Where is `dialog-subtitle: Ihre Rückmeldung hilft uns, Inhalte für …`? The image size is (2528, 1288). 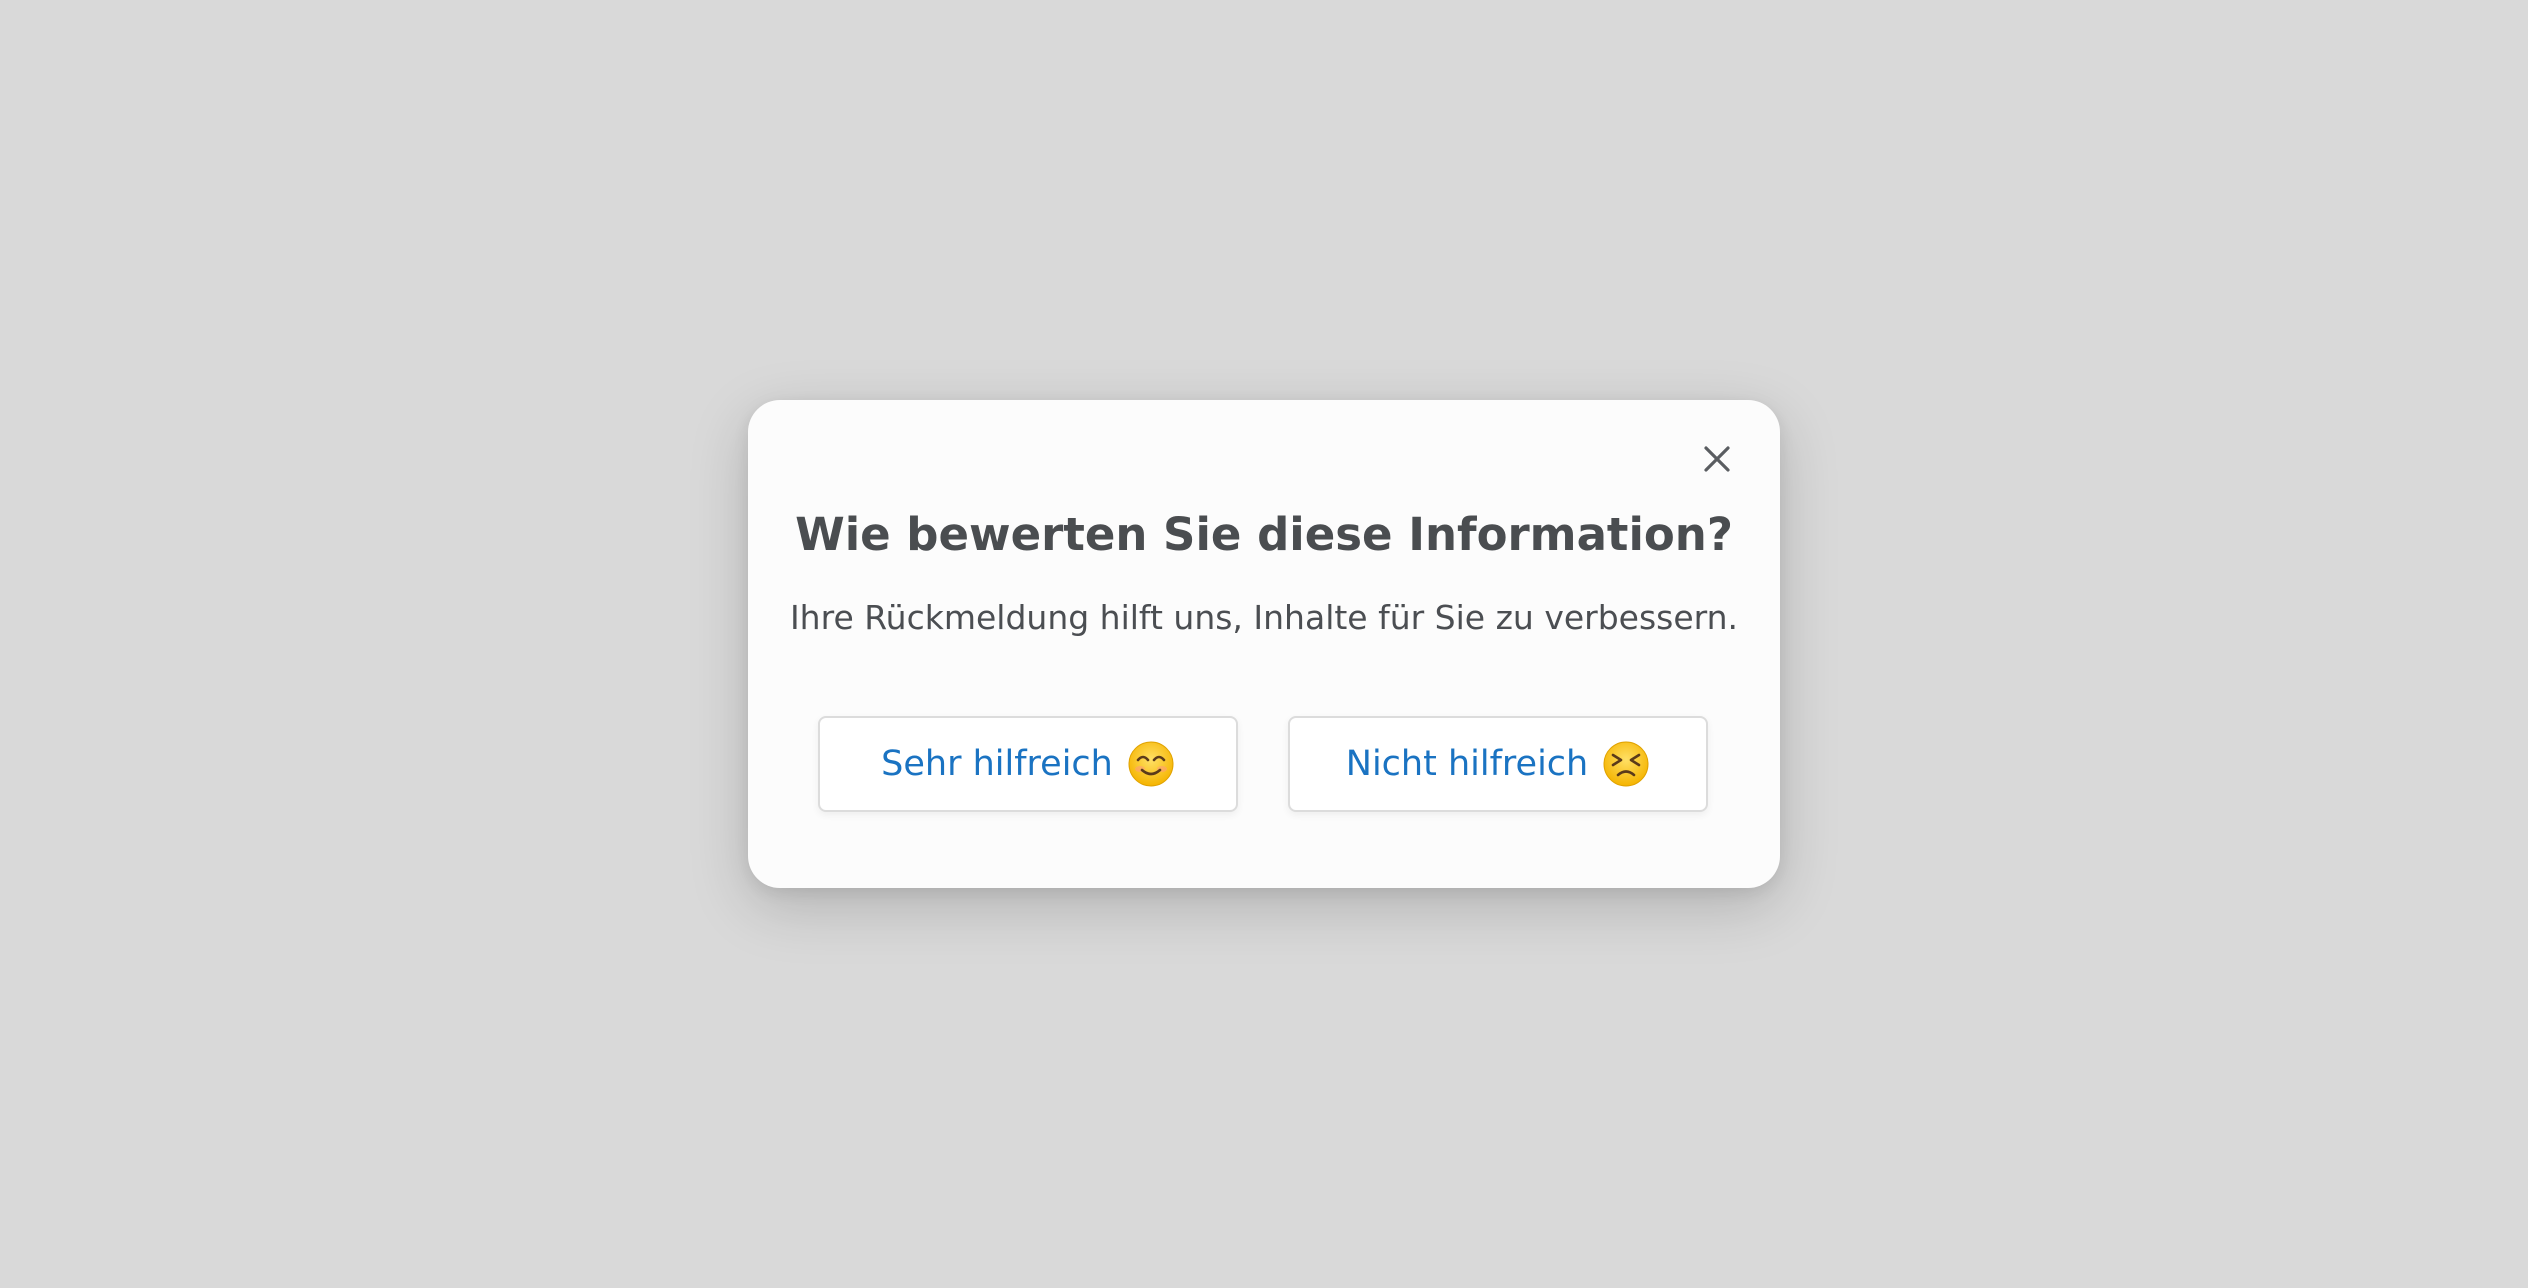 dialog-subtitle: Ihre Rückmeldung hilft uns, Inhalte für … is located at coordinates (1264, 617).